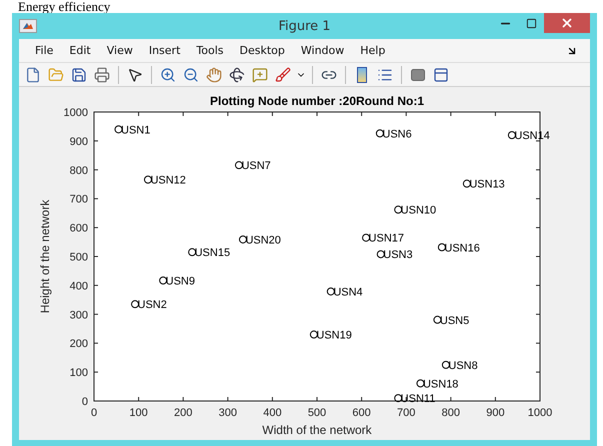  Describe the element at coordinates (361, 413) in the screenshot. I see `x-tick-label: 600` at that location.